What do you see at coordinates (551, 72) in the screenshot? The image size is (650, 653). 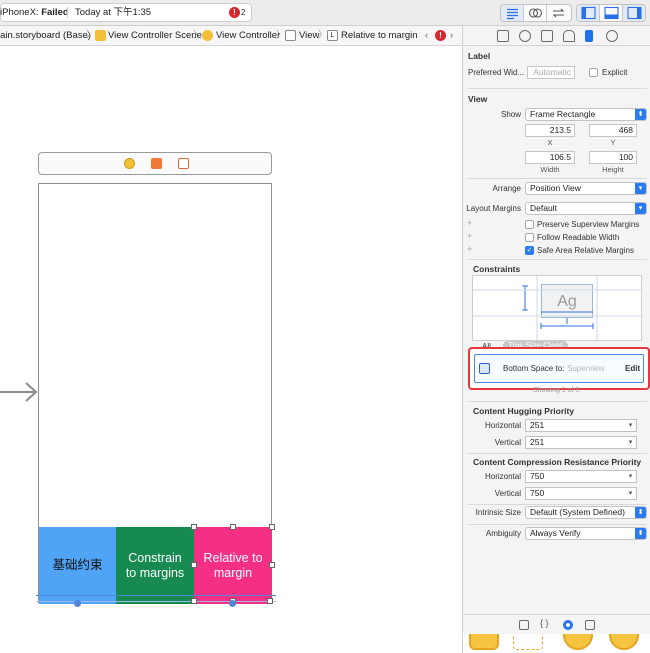 I see `preferred-width-field: Automatic` at bounding box center [551, 72].